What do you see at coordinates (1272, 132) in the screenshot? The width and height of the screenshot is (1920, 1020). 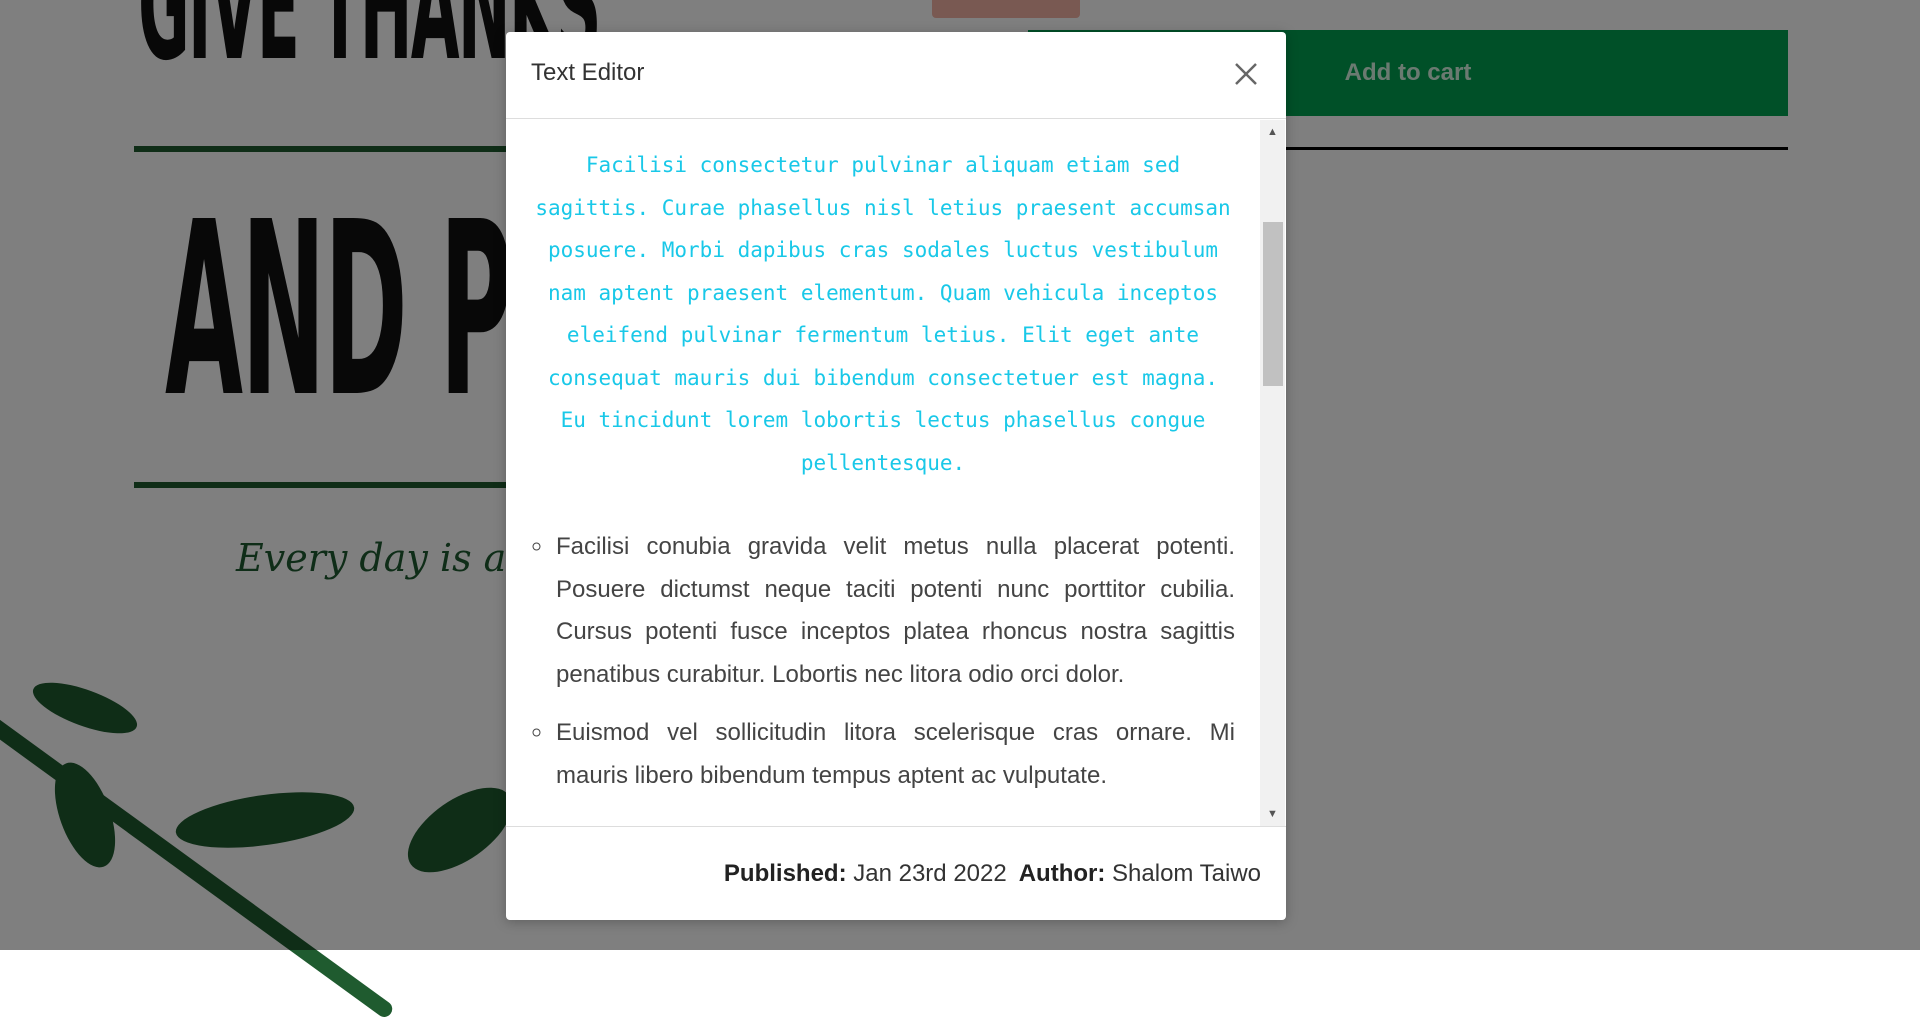 I see `scroll-up-arrow-icon: ▲` at bounding box center [1272, 132].